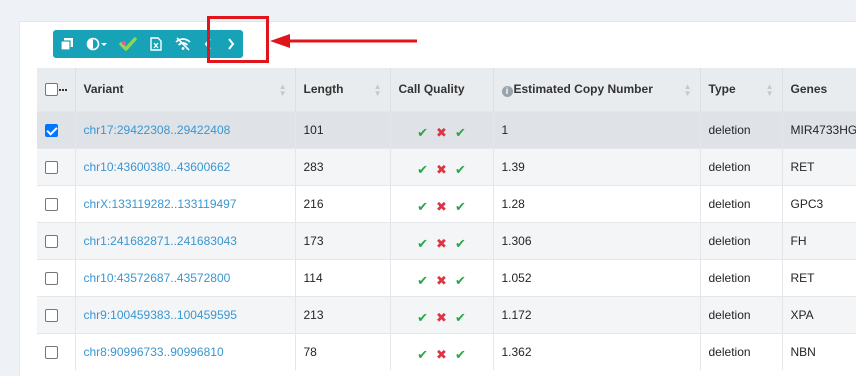 Image resolution: width=856 pixels, height=376 pixels. I want to click on select-all-header, so click(56, 89).